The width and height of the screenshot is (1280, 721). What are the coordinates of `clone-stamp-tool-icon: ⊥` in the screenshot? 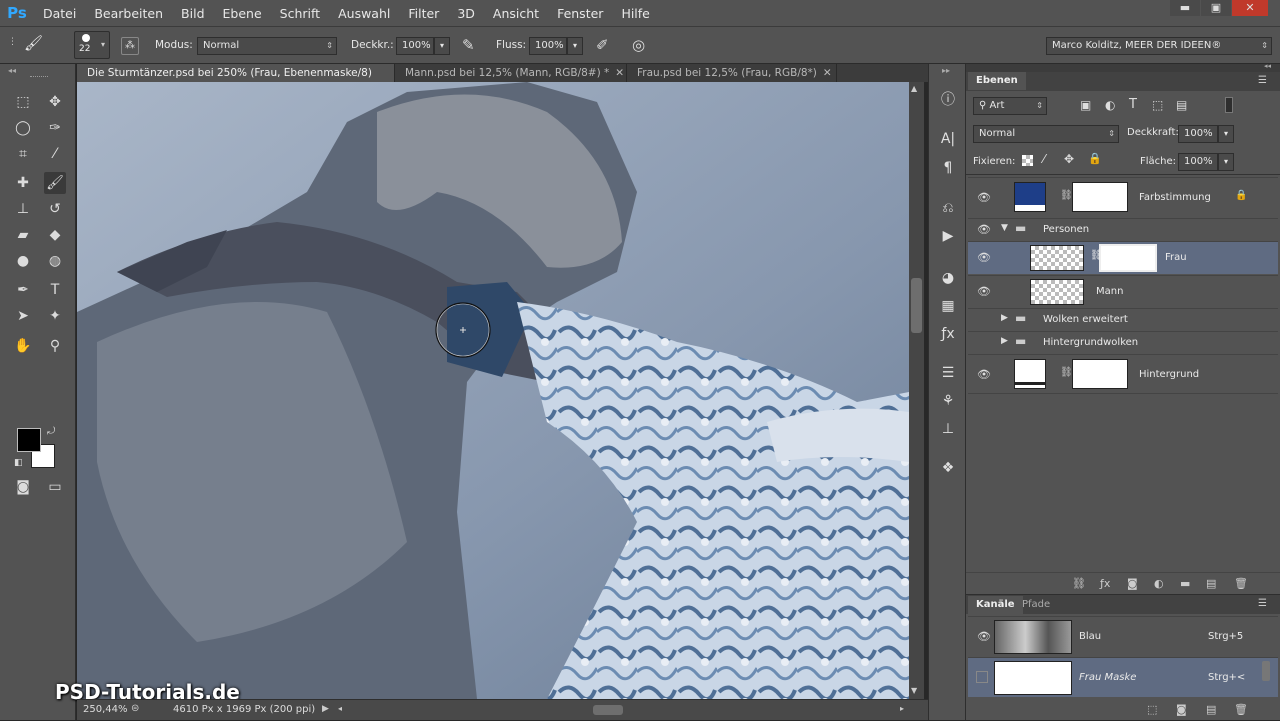 It's located at (23, 209).